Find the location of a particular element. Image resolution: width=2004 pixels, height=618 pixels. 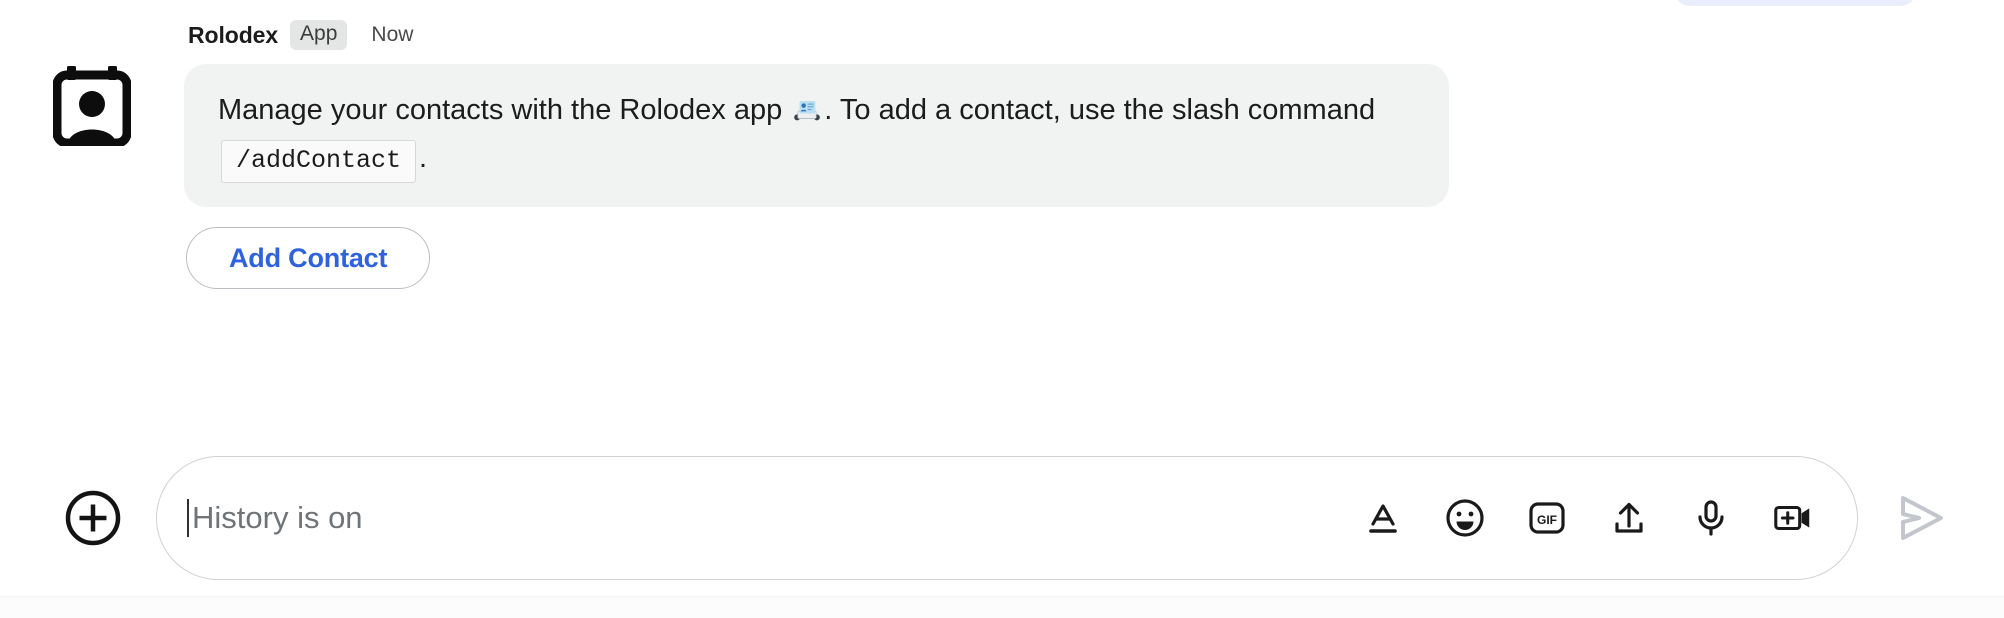

card-index-emoji is located at coordinates (807, 117).